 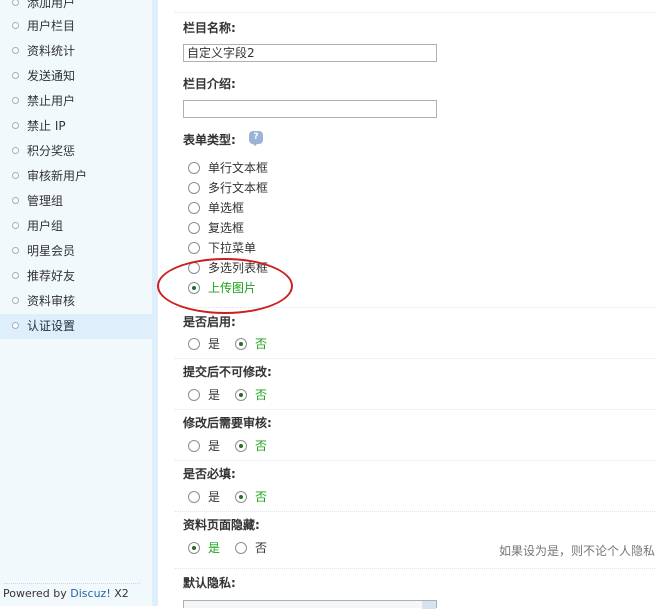 I want to click on radio-label: 复选框, so click(x=226, y=228).